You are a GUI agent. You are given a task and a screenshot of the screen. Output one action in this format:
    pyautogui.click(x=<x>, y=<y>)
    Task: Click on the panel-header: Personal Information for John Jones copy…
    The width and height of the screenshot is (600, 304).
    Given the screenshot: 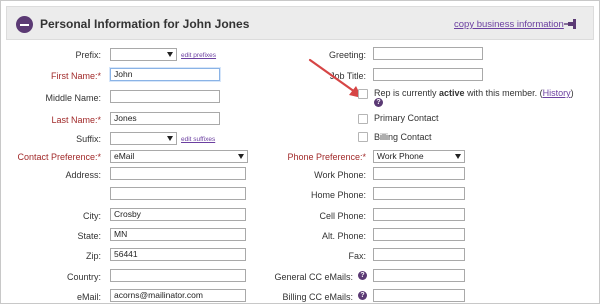 What is the action you would take?
    pyautogui.click(x=300, y=23)
    